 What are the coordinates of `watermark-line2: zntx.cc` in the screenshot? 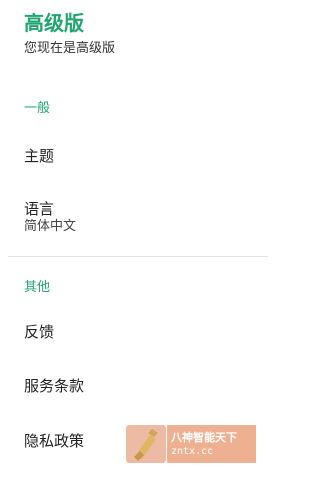 It's located at (192, 451).